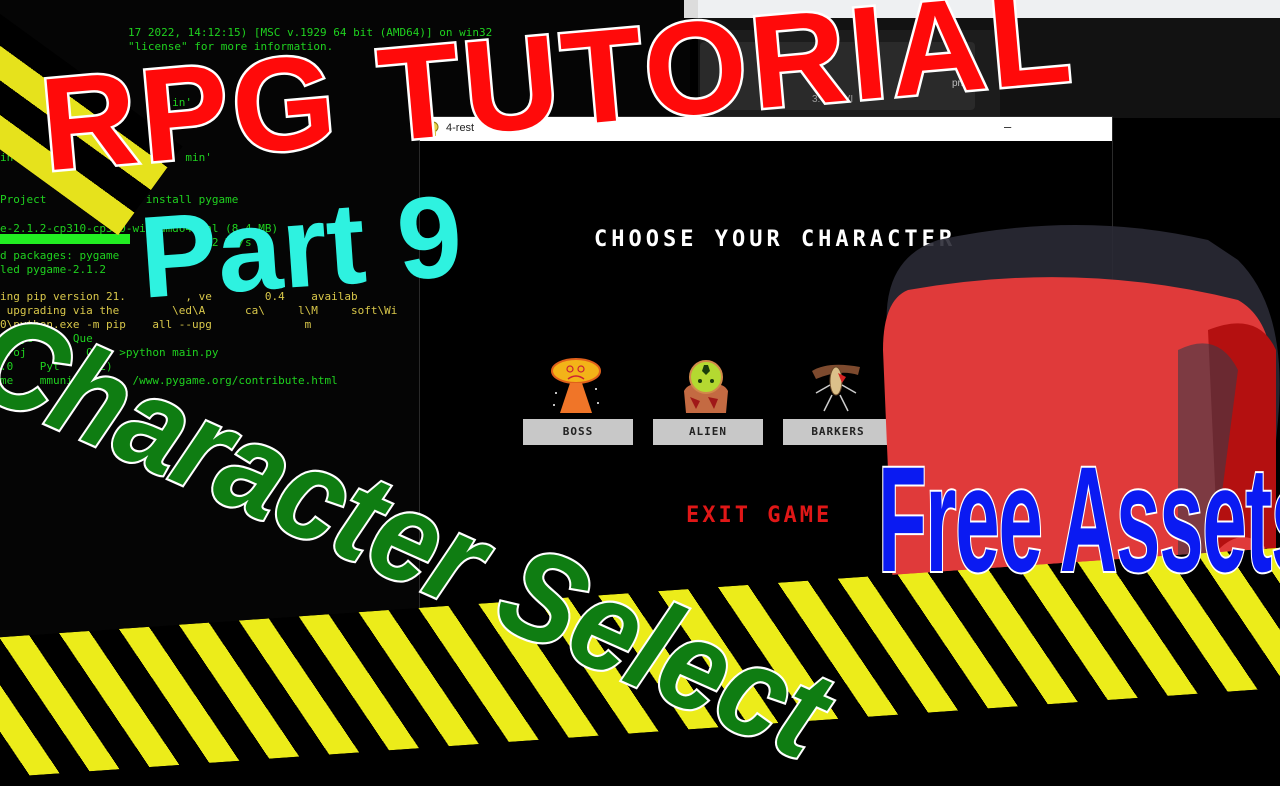  What do you see at coordinates (708, 432) in the screenshot?
I see `character-button-alien: ALIEN` at bounding box center [708, 432].